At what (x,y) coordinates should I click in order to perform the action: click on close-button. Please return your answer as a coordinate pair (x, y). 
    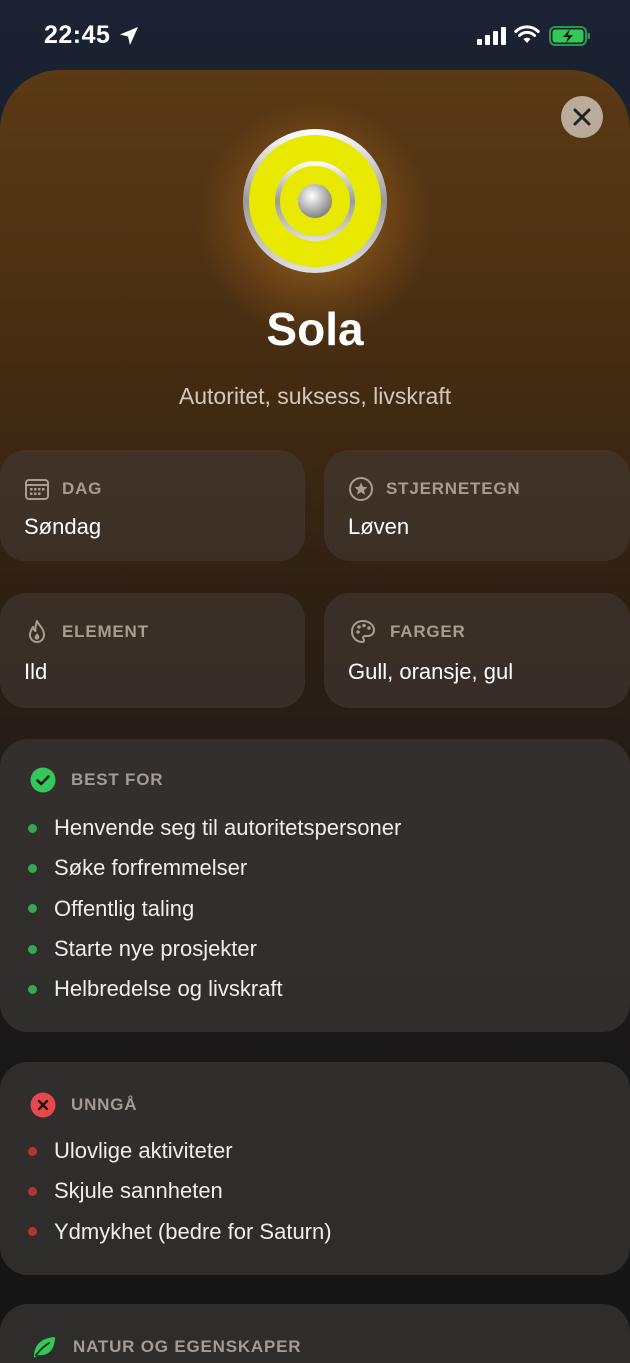
    Looking at the image, I should click on (582, 117).